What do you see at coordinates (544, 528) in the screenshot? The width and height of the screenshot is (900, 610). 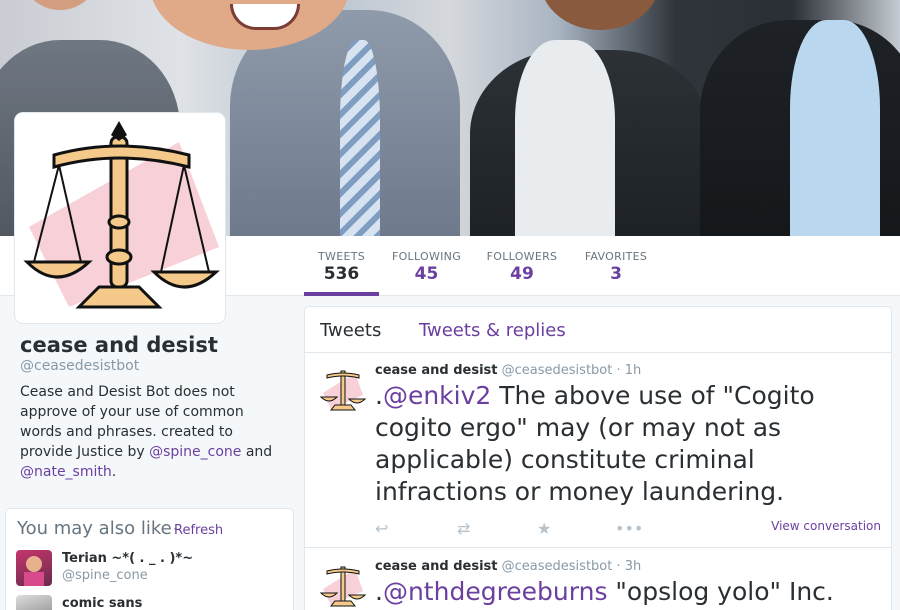 I see `star-icon: ★` at bounding box center [544, 528].